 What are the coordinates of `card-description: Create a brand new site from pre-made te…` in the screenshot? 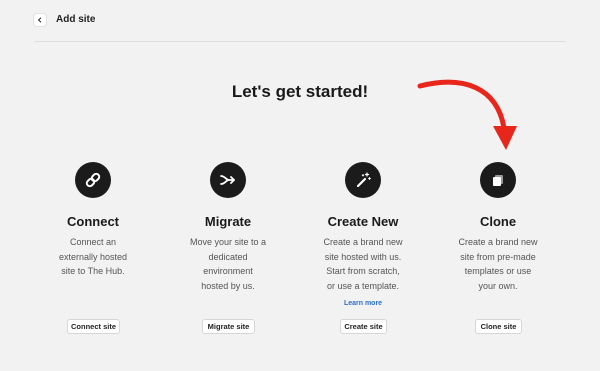 It's located at (498, 264).